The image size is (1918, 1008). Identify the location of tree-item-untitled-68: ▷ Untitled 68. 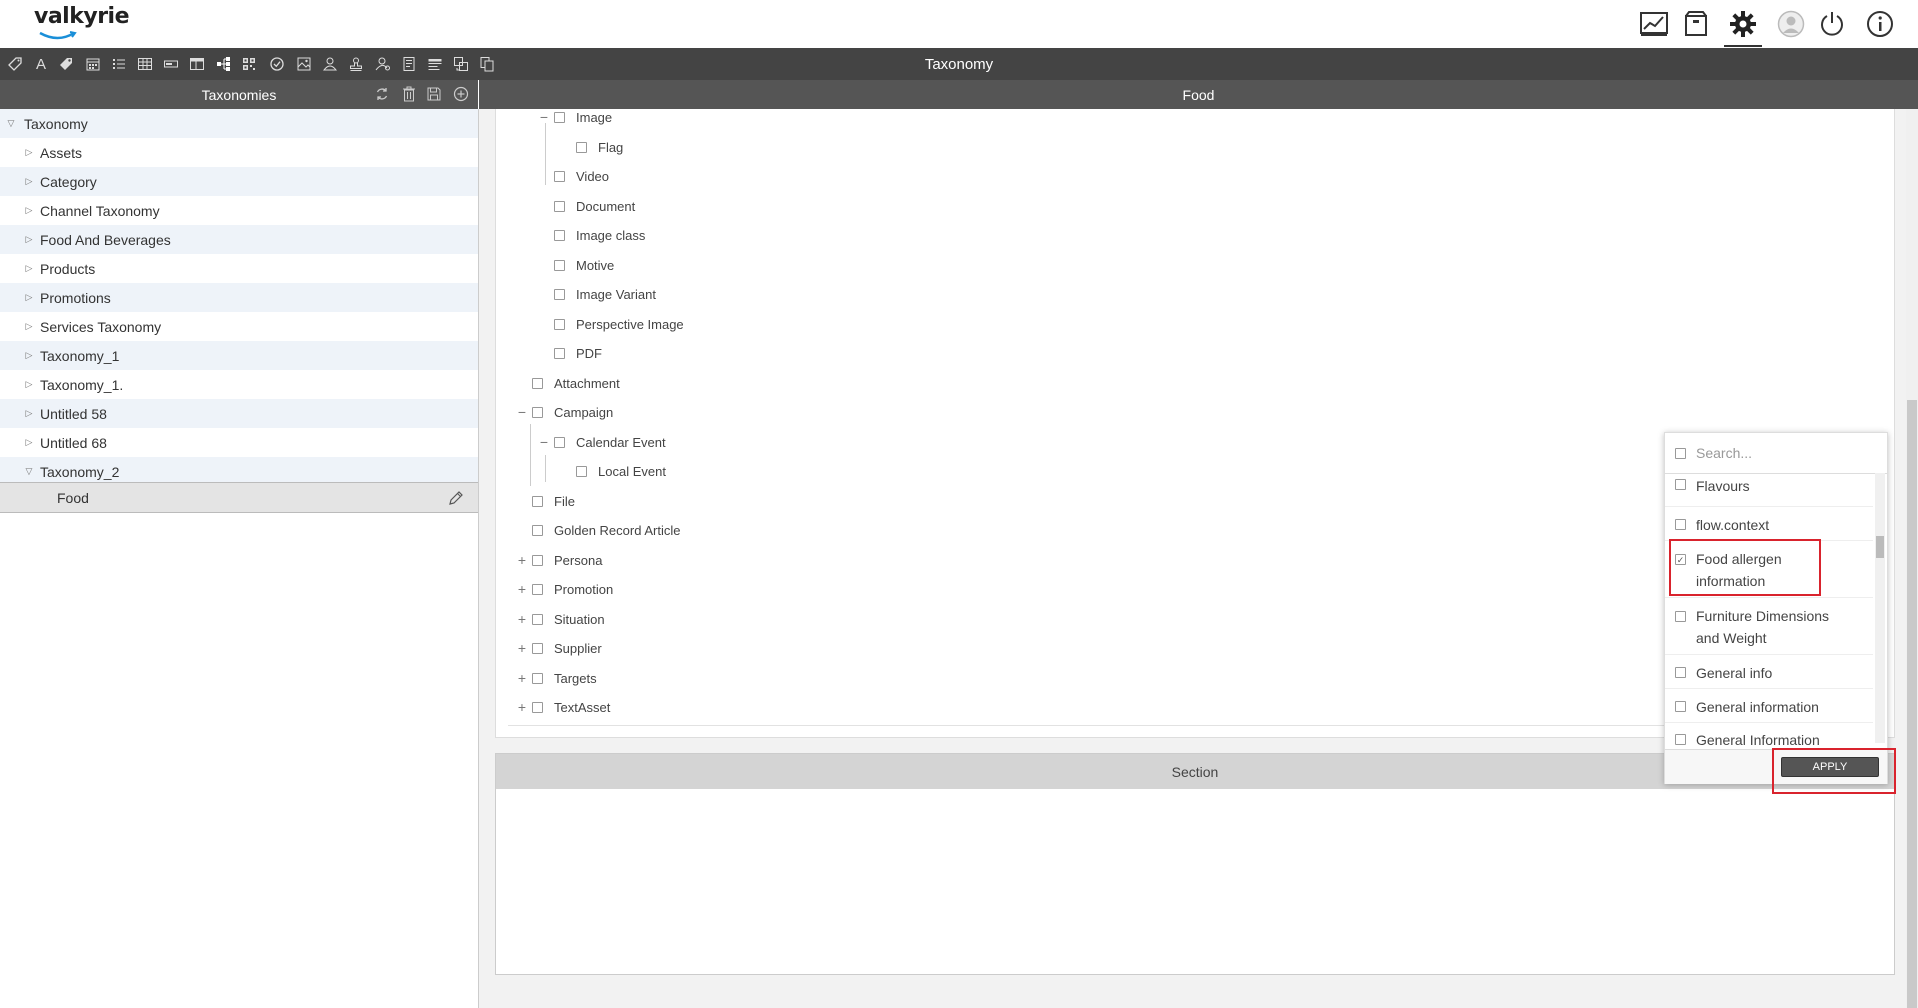
(239, 442).